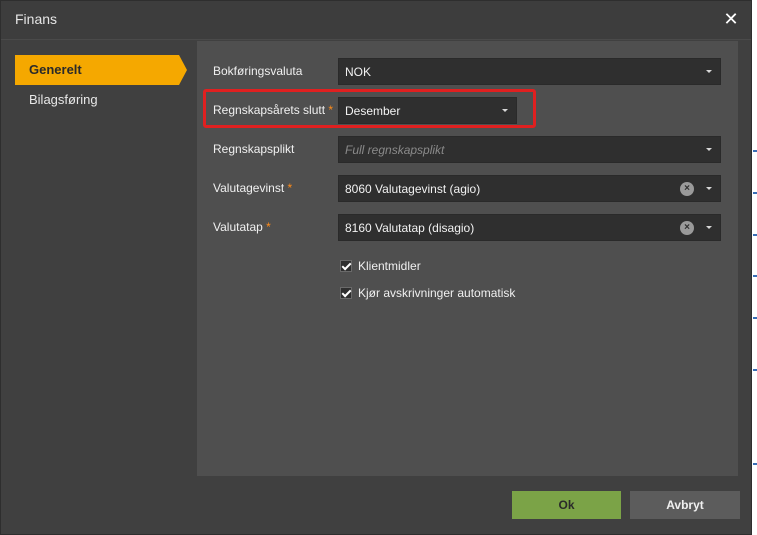  I want to click on regnskapsplikt-label: Regnskapsplikt, so click(254, 149).